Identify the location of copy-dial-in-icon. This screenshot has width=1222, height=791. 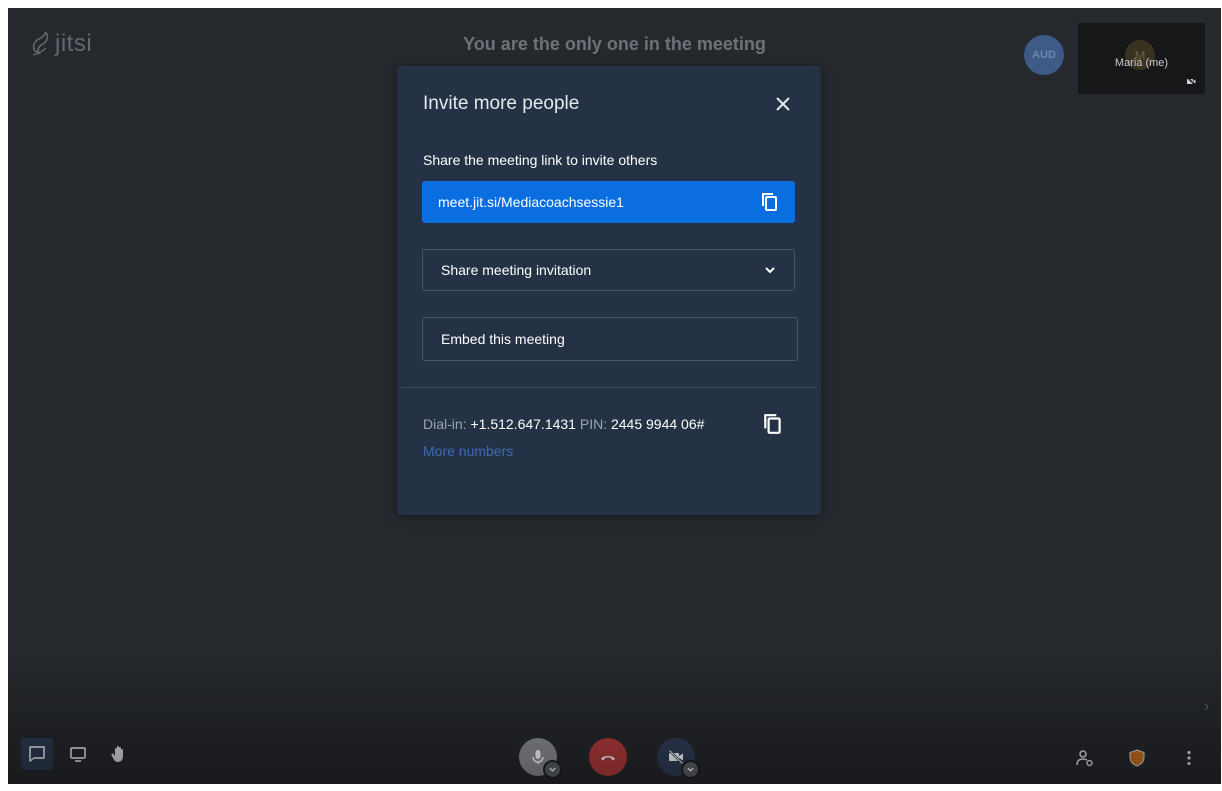
(773, 424).